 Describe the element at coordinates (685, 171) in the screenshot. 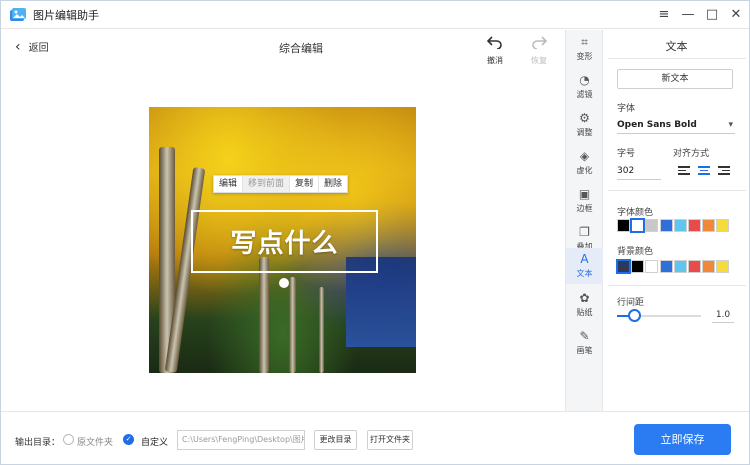

I see `align-left-icon` at that location.